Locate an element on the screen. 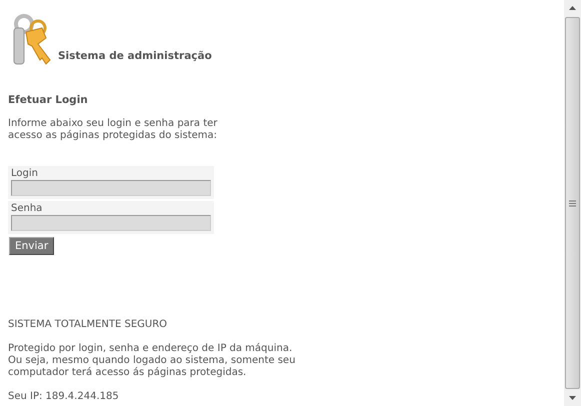 This screenshot has height=406, width=581. field-label: Senha is located at coordinates (27, 209).